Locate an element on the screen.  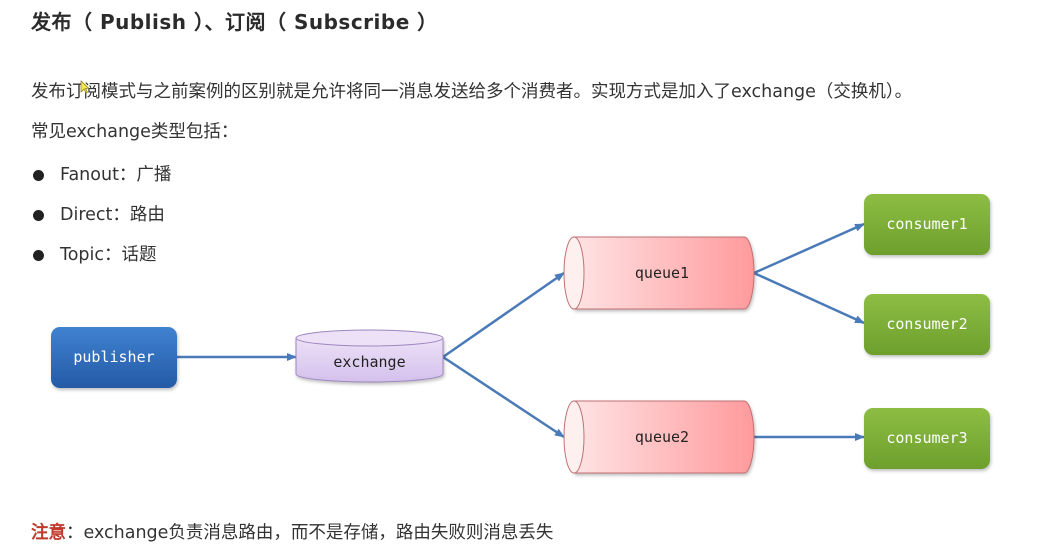
edge-queue1-consumer1 is located at coordinates (809, 248).